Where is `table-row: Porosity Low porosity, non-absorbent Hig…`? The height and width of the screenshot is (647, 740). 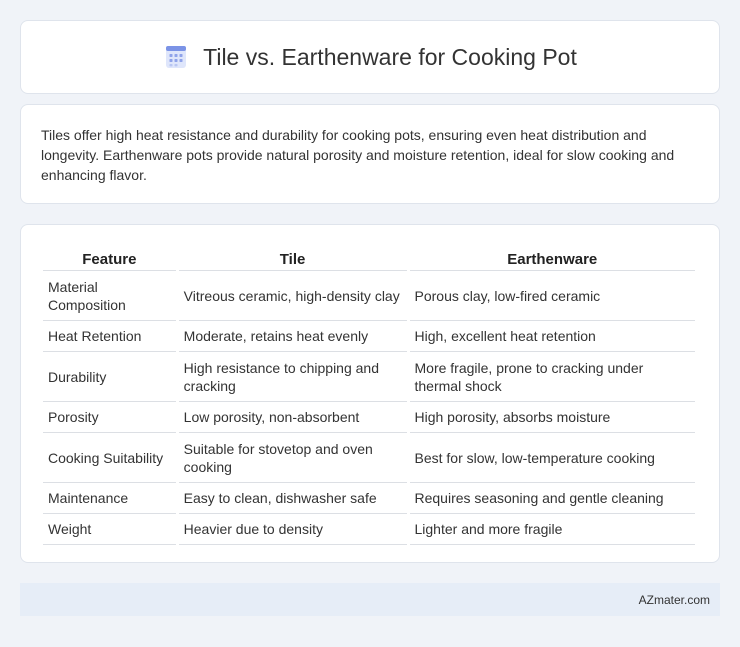
table-row: Porosity Low porosity, non-absorbent Hig… is located at coordinates (369, 417).